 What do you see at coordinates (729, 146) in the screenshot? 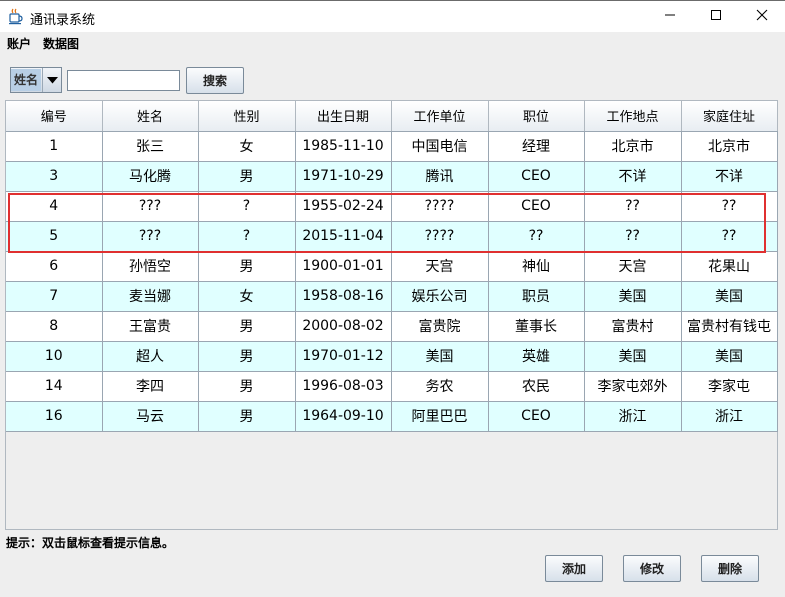
I see `cell-home-address: 北京市` at bounding box center [729, 146].